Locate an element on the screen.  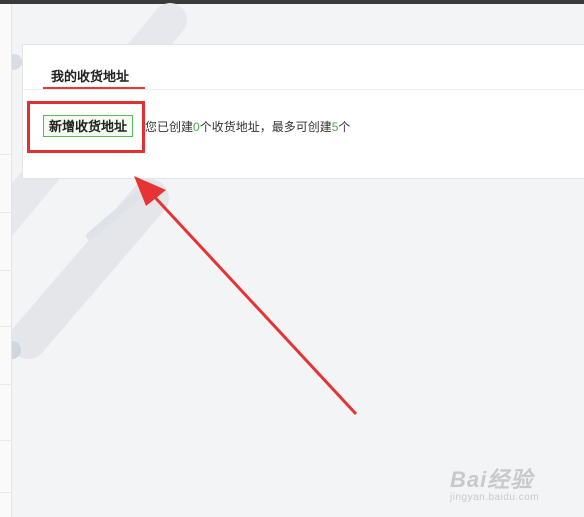
address-count-info: 您已创建0个收货地址，最多可创建5个 is located at coordinates (247, 126).